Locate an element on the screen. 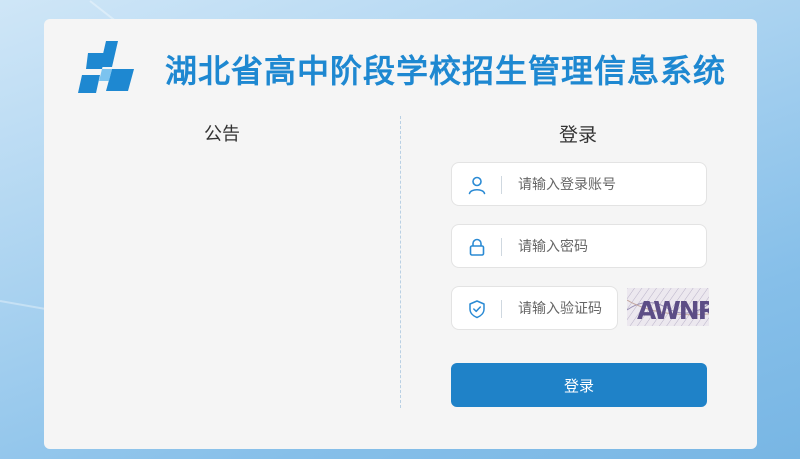 The width and height of the screenshot is (800, 459). panel-divider is located at coordinates (400, 262).